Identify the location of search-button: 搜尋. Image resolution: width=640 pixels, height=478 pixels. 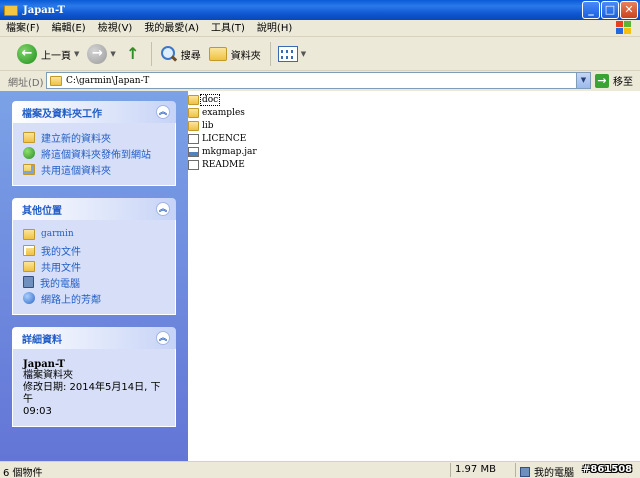
(180, 54).